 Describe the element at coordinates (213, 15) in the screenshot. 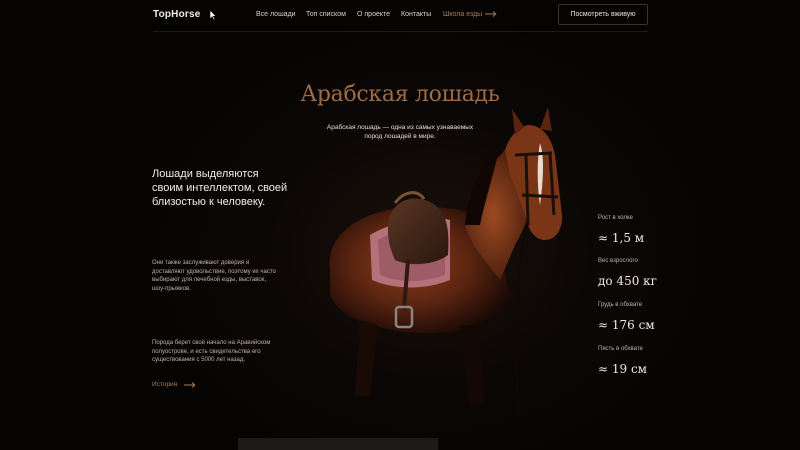

I see `mouse-cursor-icon` at that location.